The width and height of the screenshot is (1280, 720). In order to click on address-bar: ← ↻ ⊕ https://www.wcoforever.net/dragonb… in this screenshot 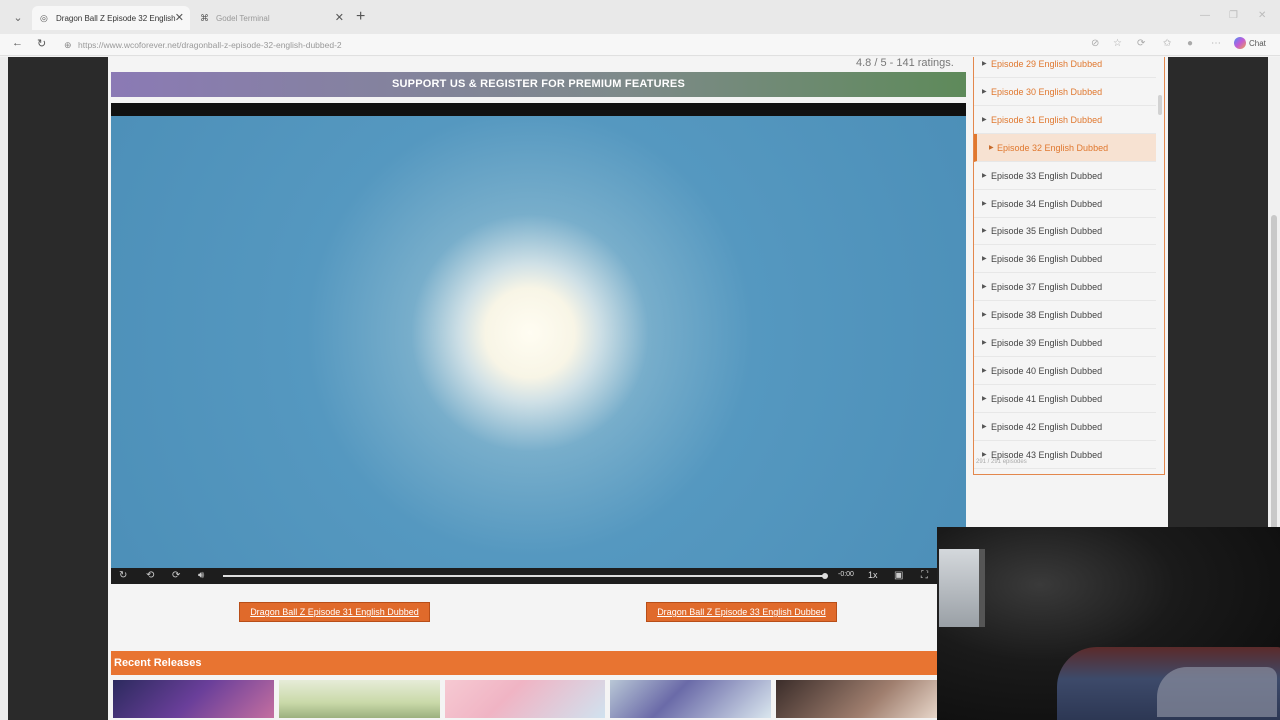, I will do `click(640, 45)`.